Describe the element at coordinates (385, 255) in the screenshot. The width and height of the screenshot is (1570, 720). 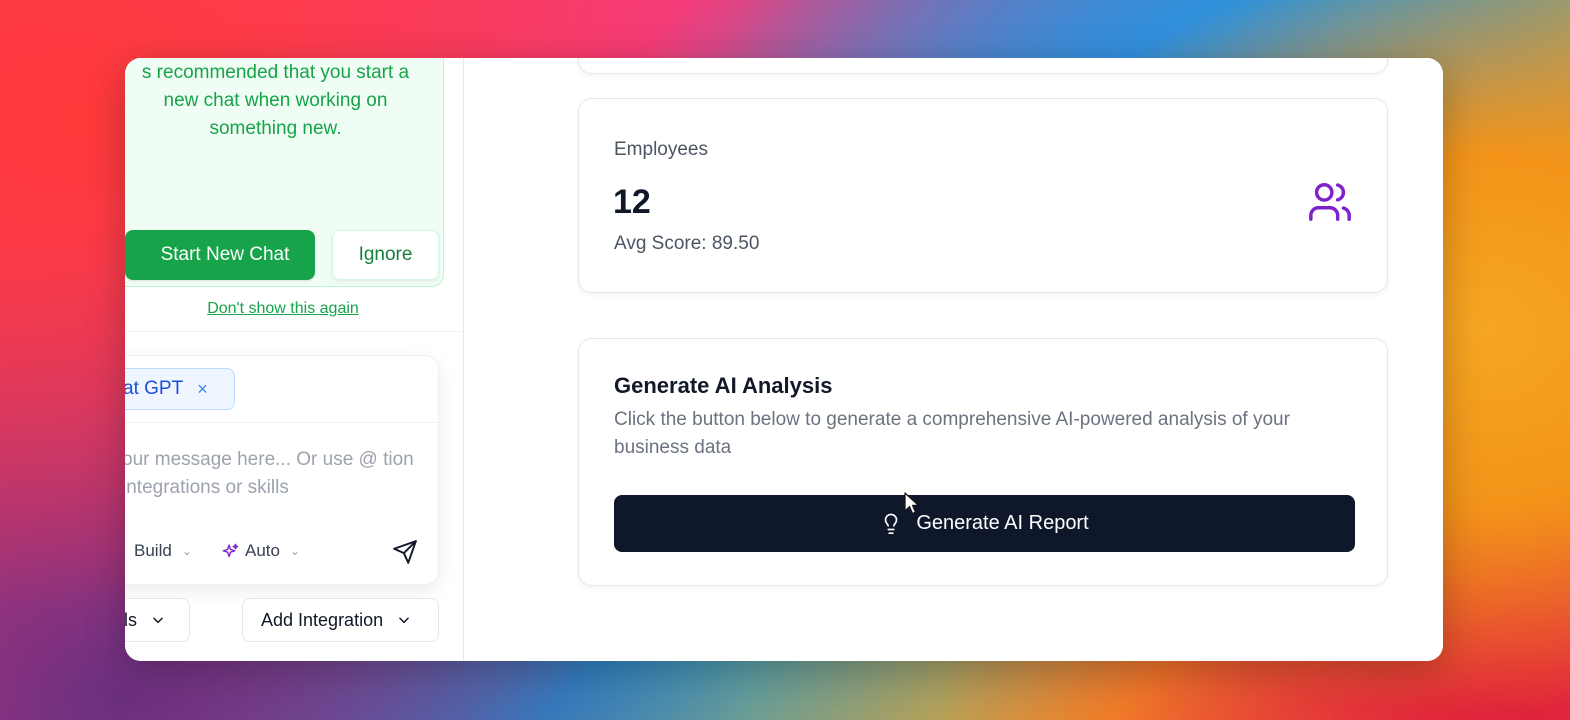
I see `ignore-button: Ignore` at that location.